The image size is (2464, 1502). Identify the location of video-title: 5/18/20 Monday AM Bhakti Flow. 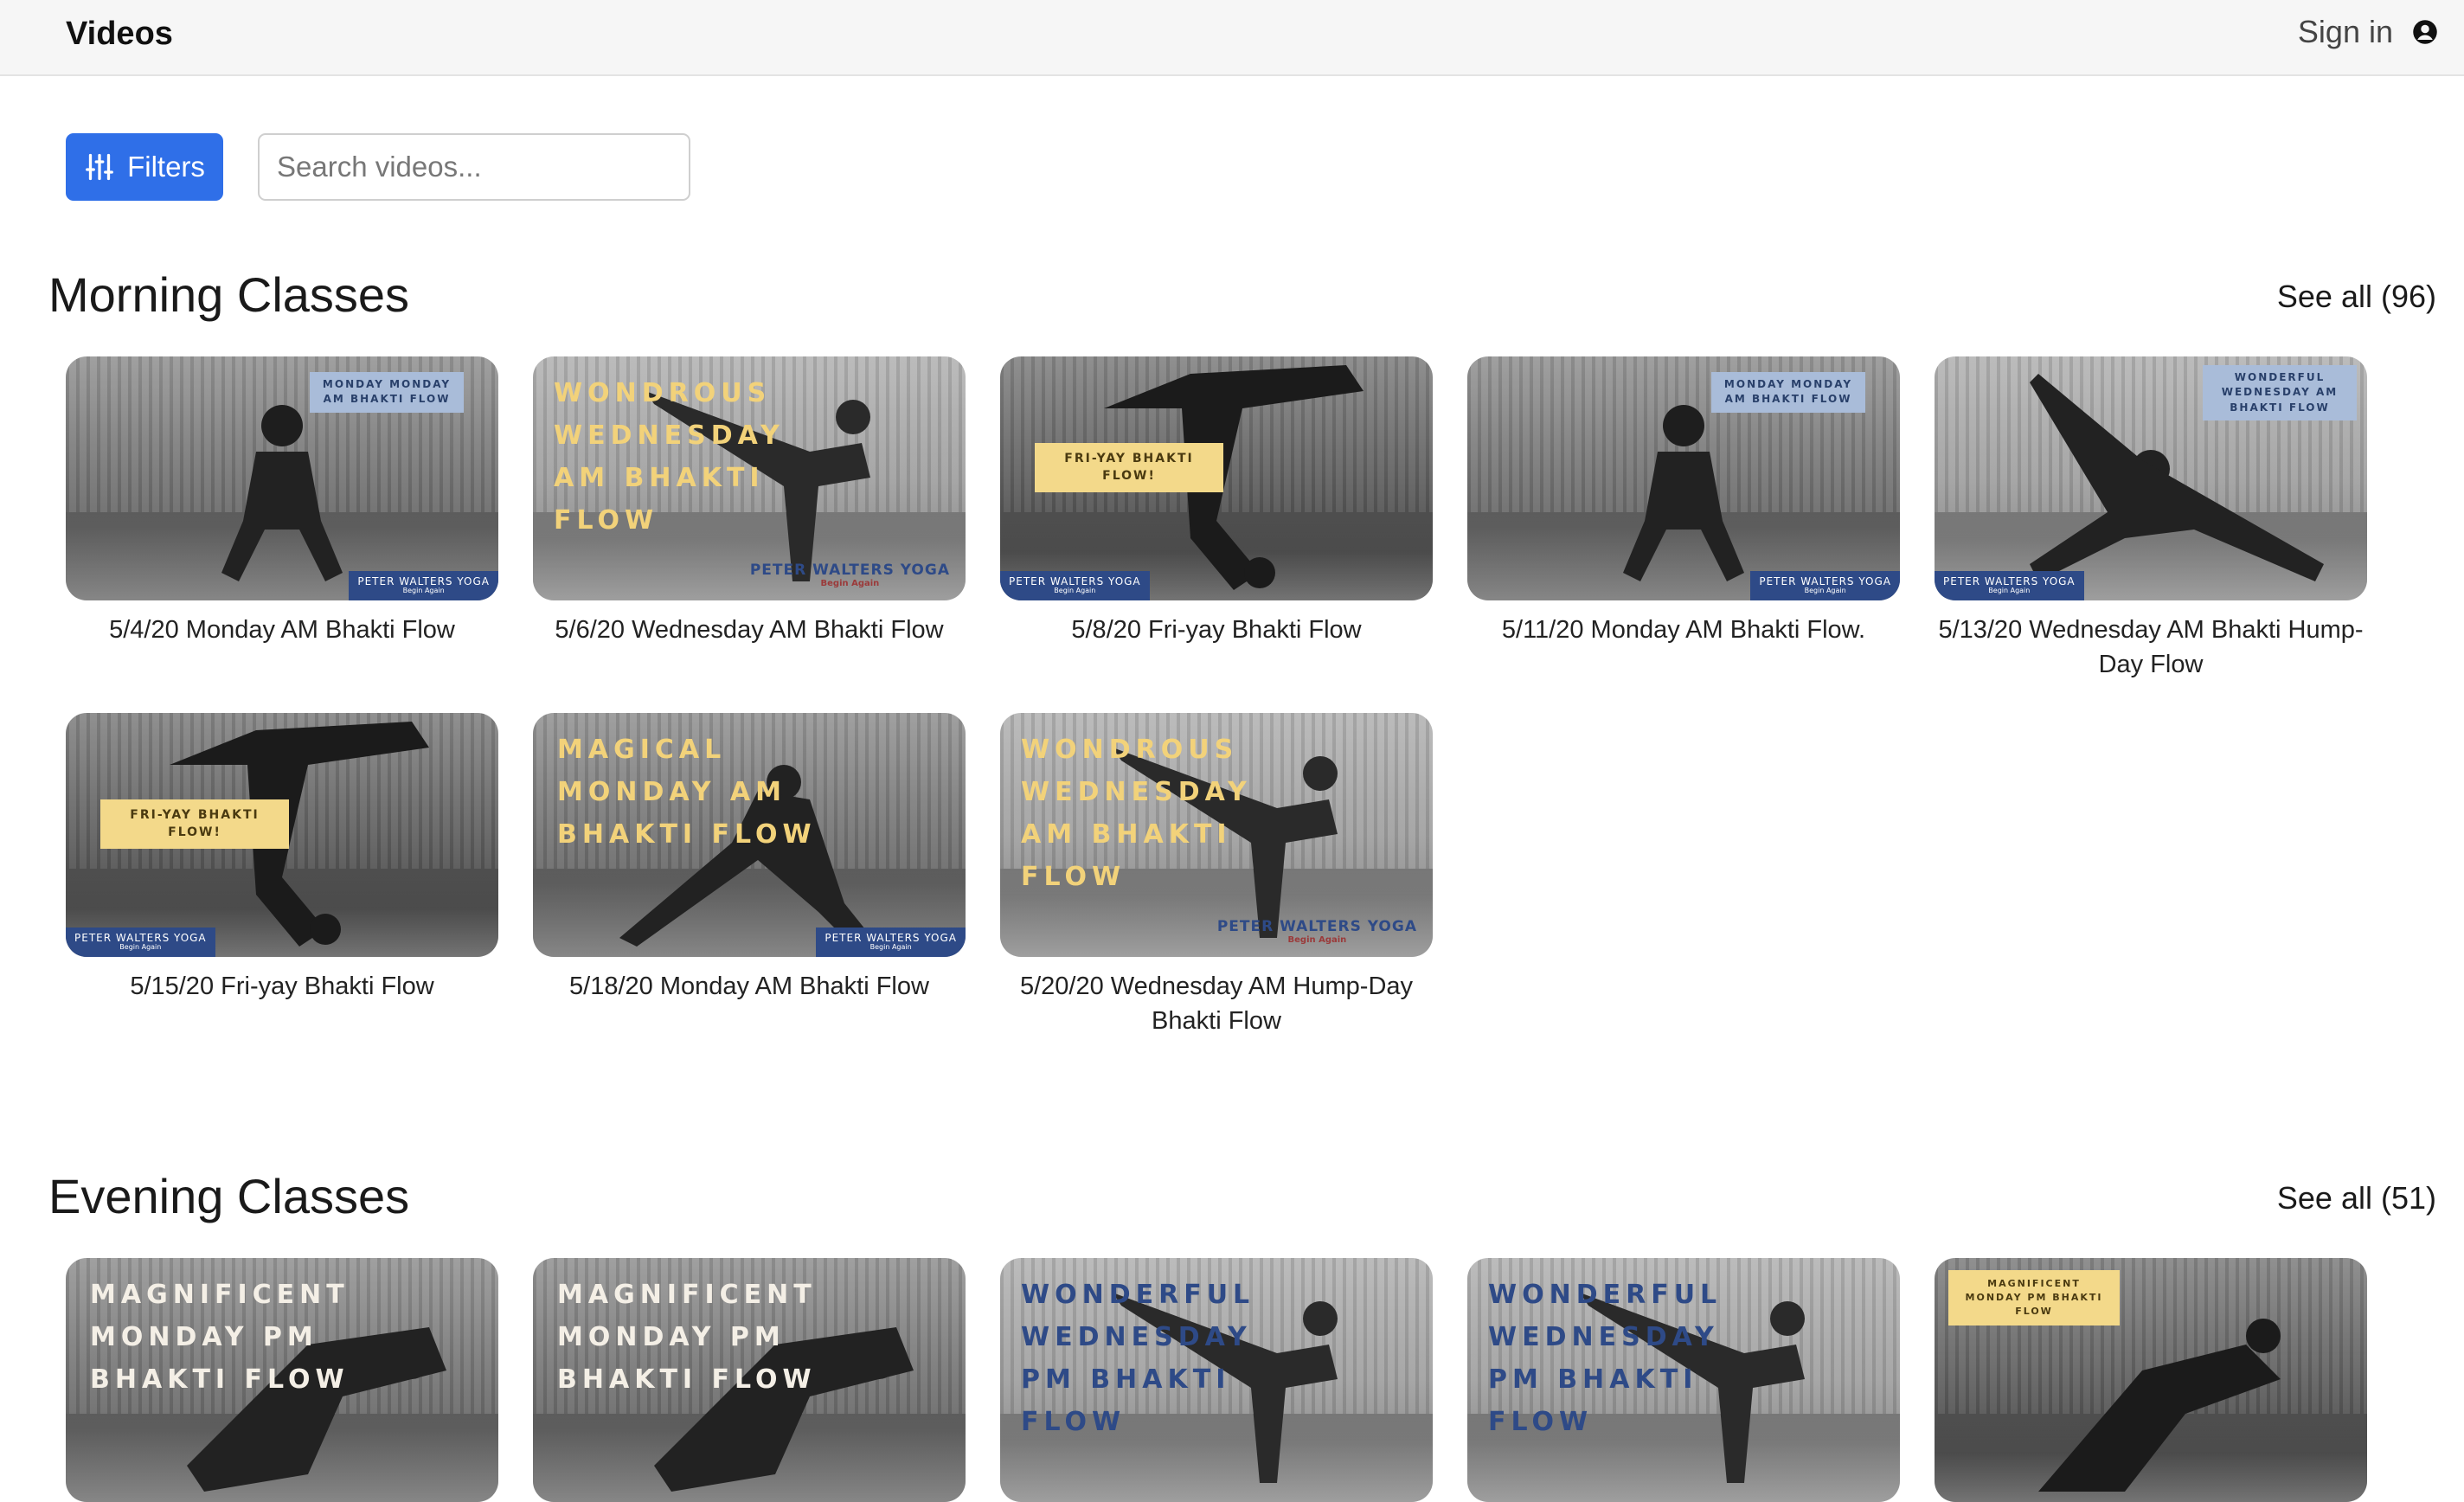
(749, 986).